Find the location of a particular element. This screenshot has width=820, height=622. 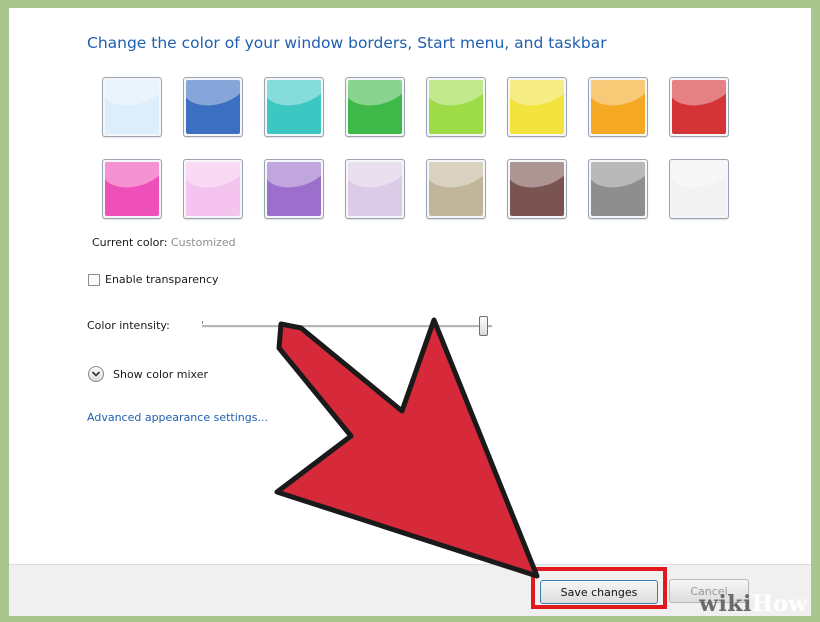

color-swatch-ruby is located at coordinates (699, 107).